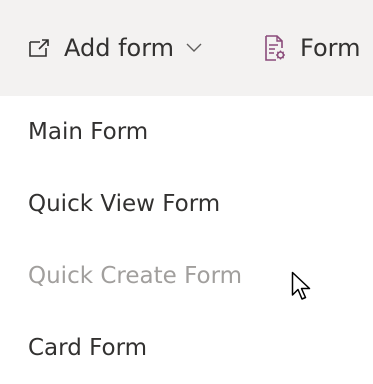  Describe the element at coordinates (301, 285) in the screenshot. I see `mouse-pointer-icon` at that location.